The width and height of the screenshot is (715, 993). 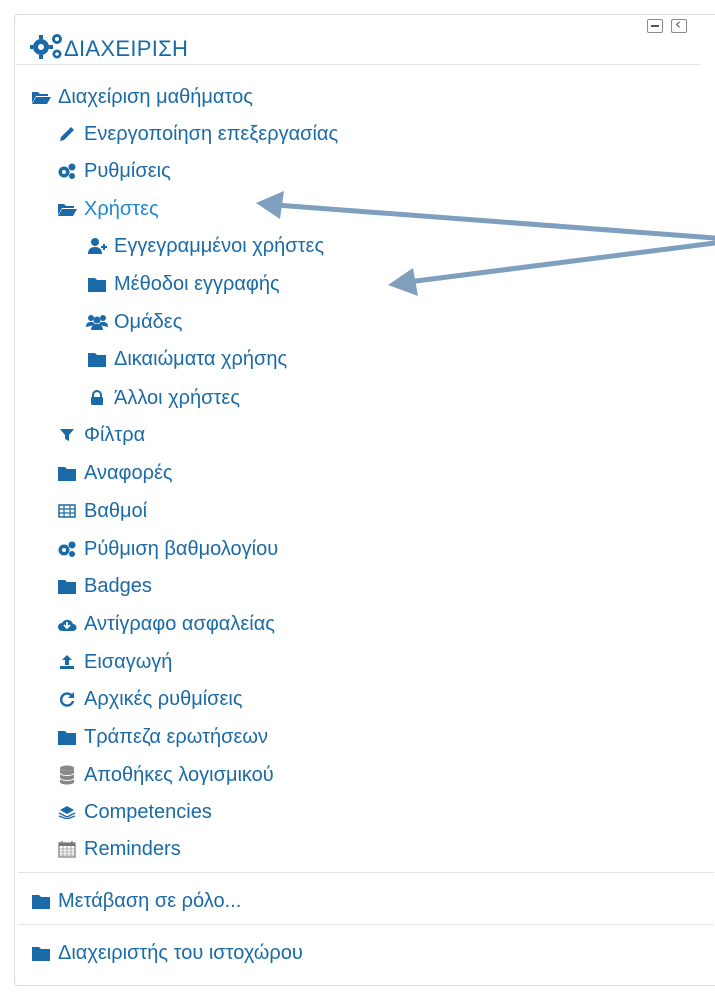 I want to click on menu-item-filters: Φίλτρα, so click(x=100, y=435).